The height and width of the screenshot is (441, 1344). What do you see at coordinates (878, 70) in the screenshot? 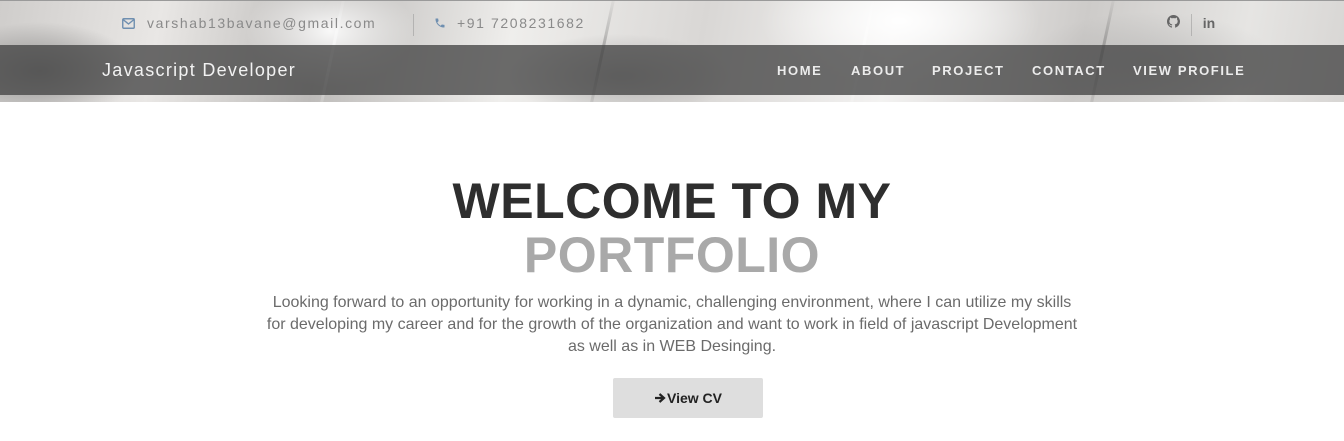
I see `nav-about: ABOUT` at bounding box center [878, 70].